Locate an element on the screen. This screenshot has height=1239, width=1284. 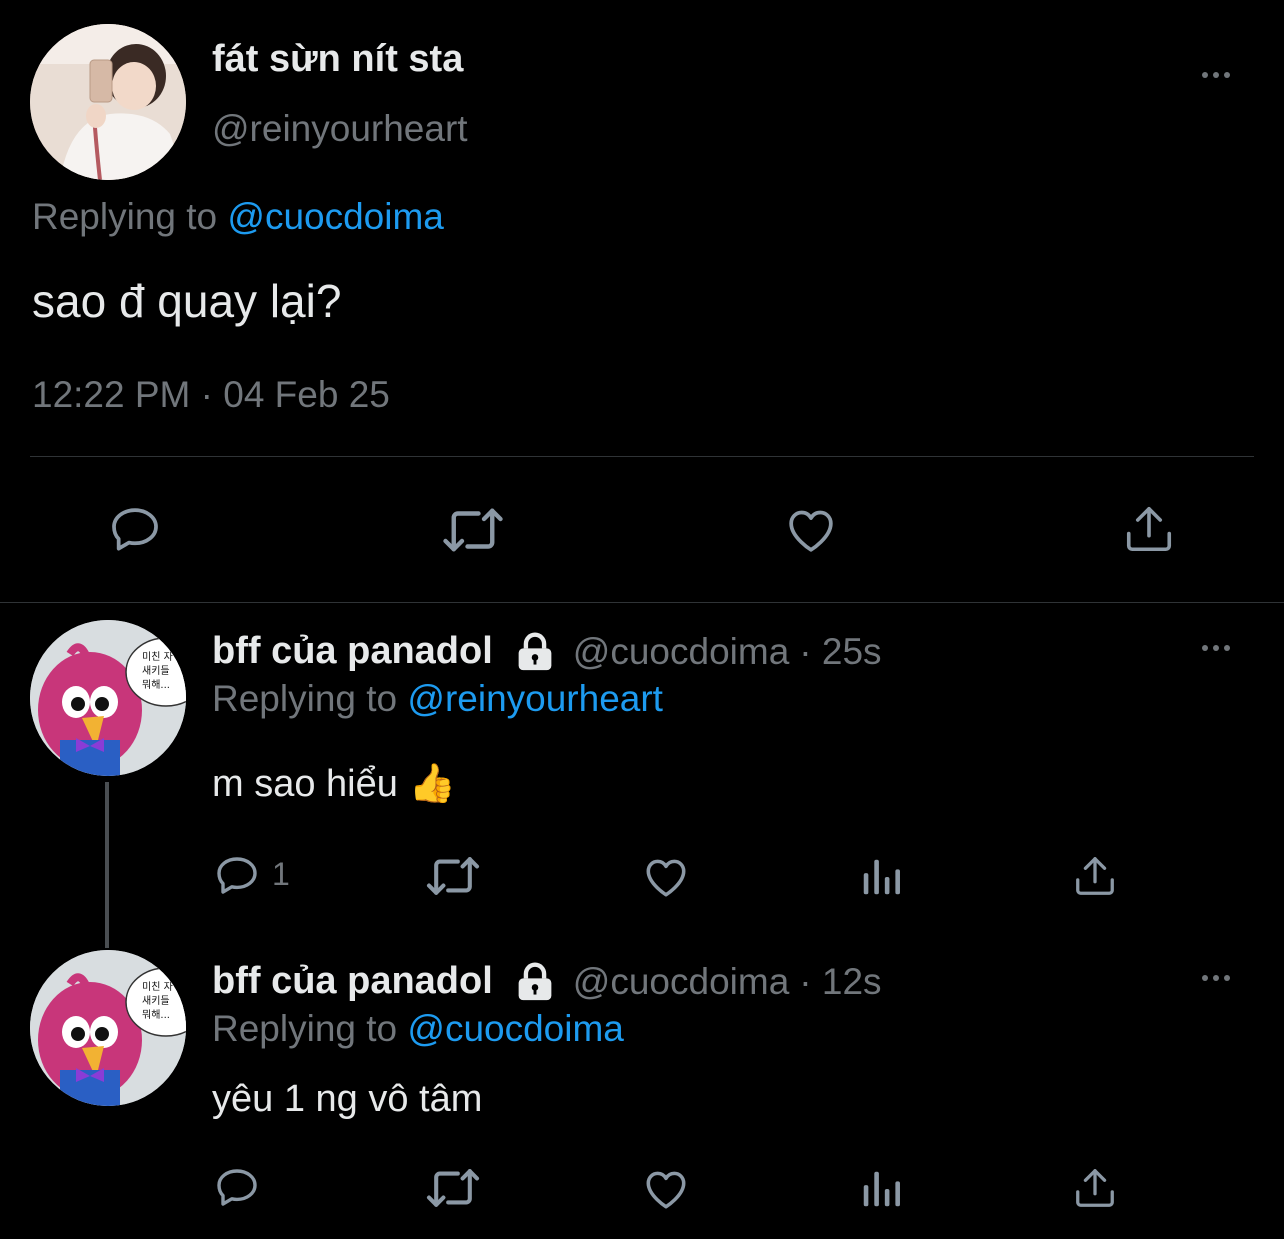
tweet-time: · 12s is located at coordinates (840, 982).